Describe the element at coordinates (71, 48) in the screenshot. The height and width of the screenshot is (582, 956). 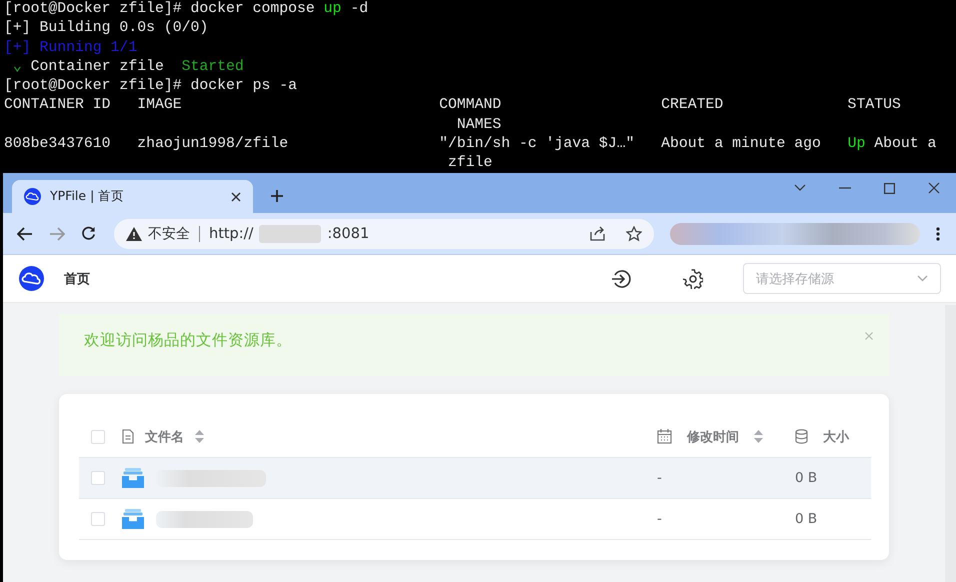
I see `terminal-line: [+] Running 1/1` at that location.